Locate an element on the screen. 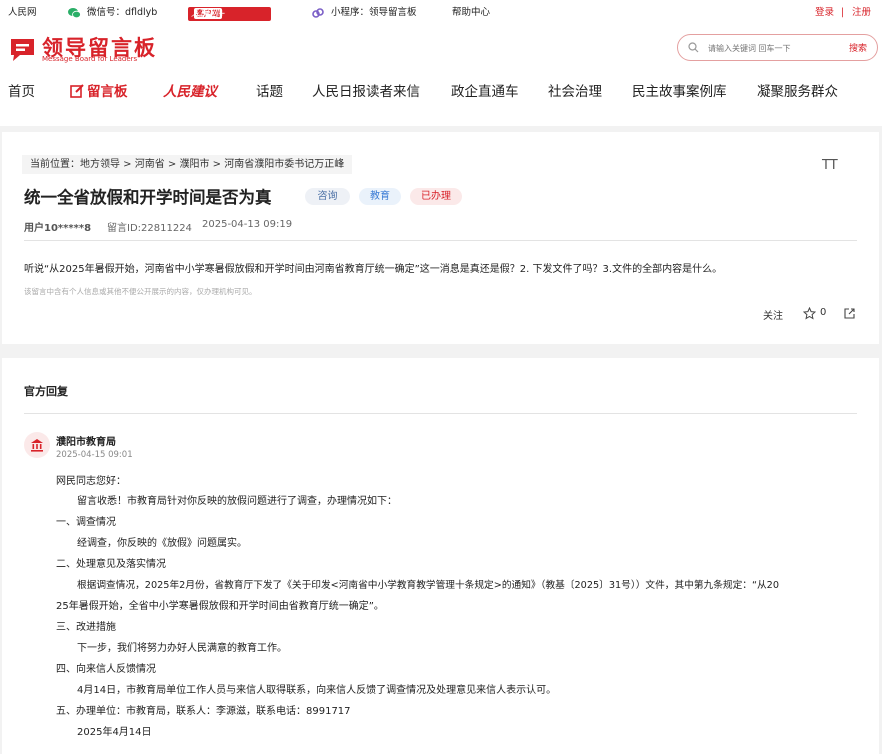 This screenshot has width=882, height=754. privacy-note: 该留言中含有个人信息或其他不便公开展示的内容，仅办理机构可见。 is located at coordinates (140, 291).